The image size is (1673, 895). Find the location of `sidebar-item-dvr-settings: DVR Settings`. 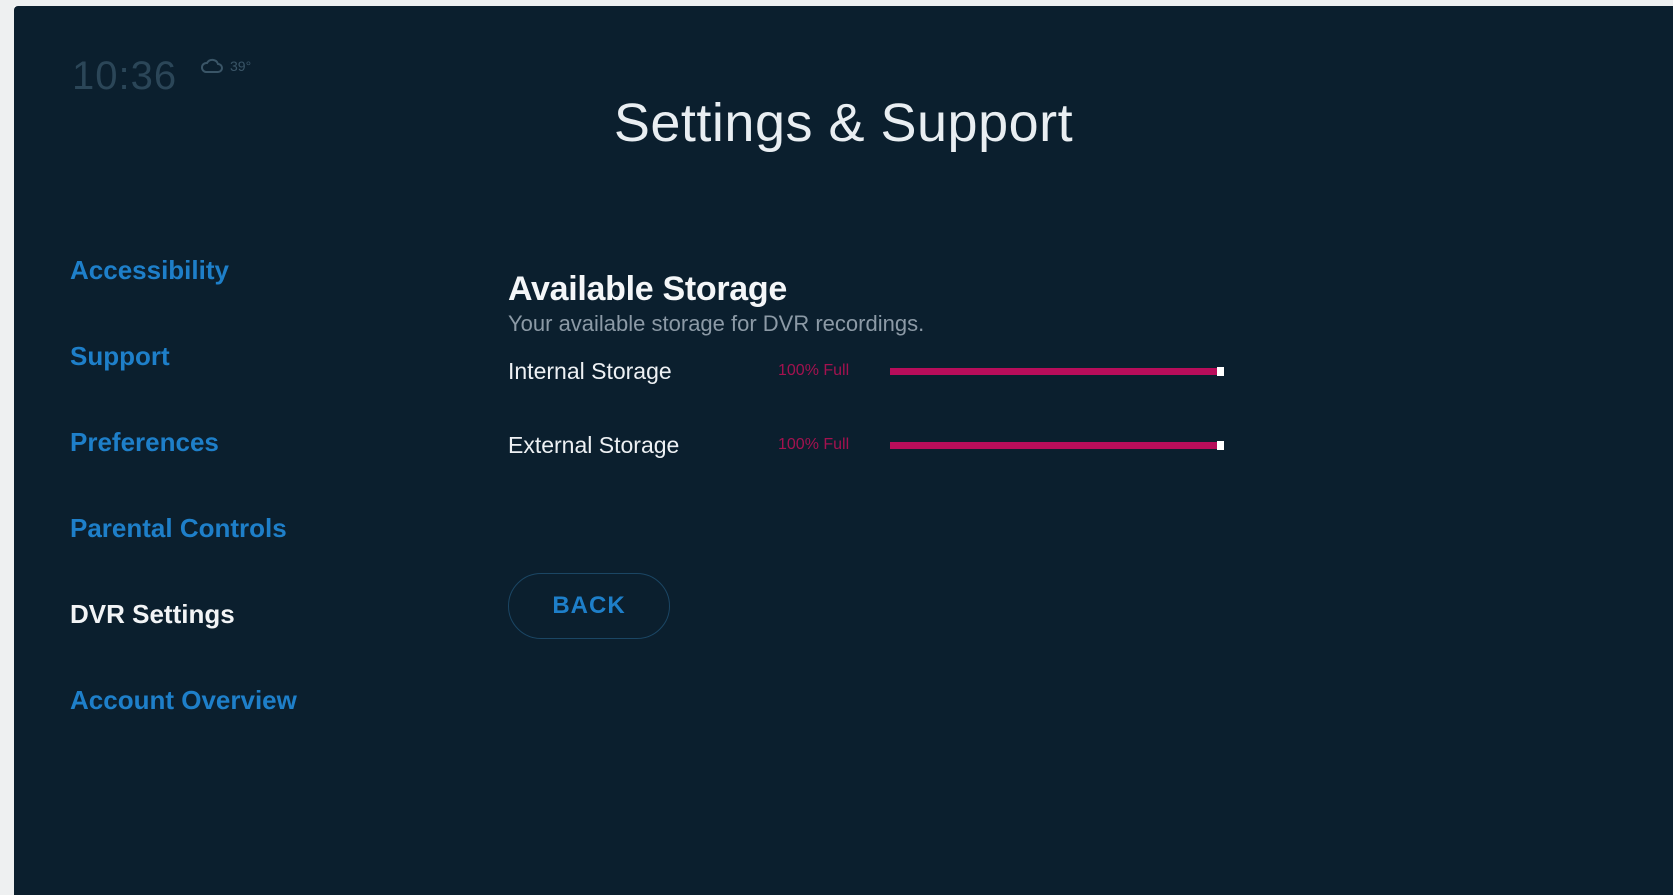

sidebar-item-dvr-settings: DVR Settings is located at coordinates (183, 641).